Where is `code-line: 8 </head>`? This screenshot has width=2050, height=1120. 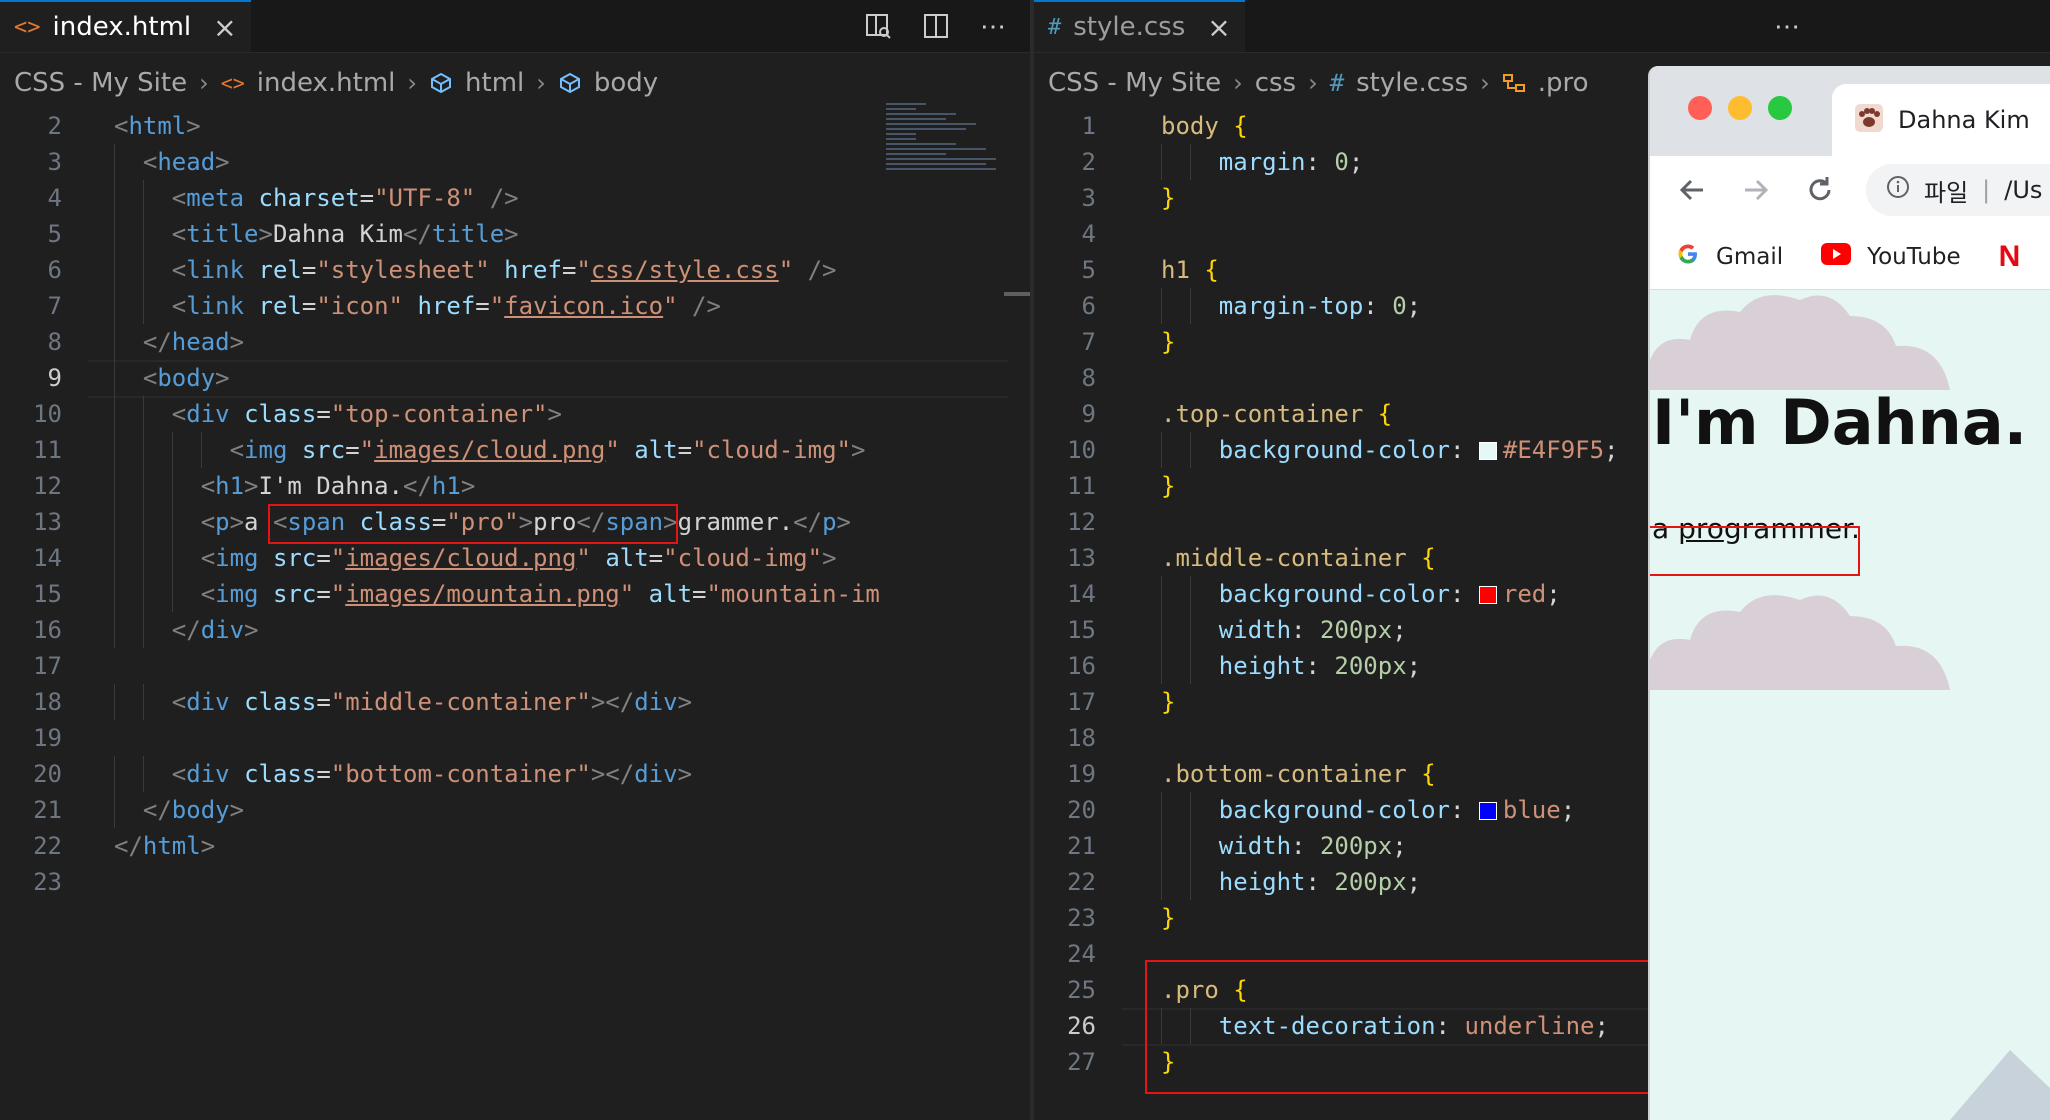
code-line: 8 </head> is located at coordinates (515, 342).